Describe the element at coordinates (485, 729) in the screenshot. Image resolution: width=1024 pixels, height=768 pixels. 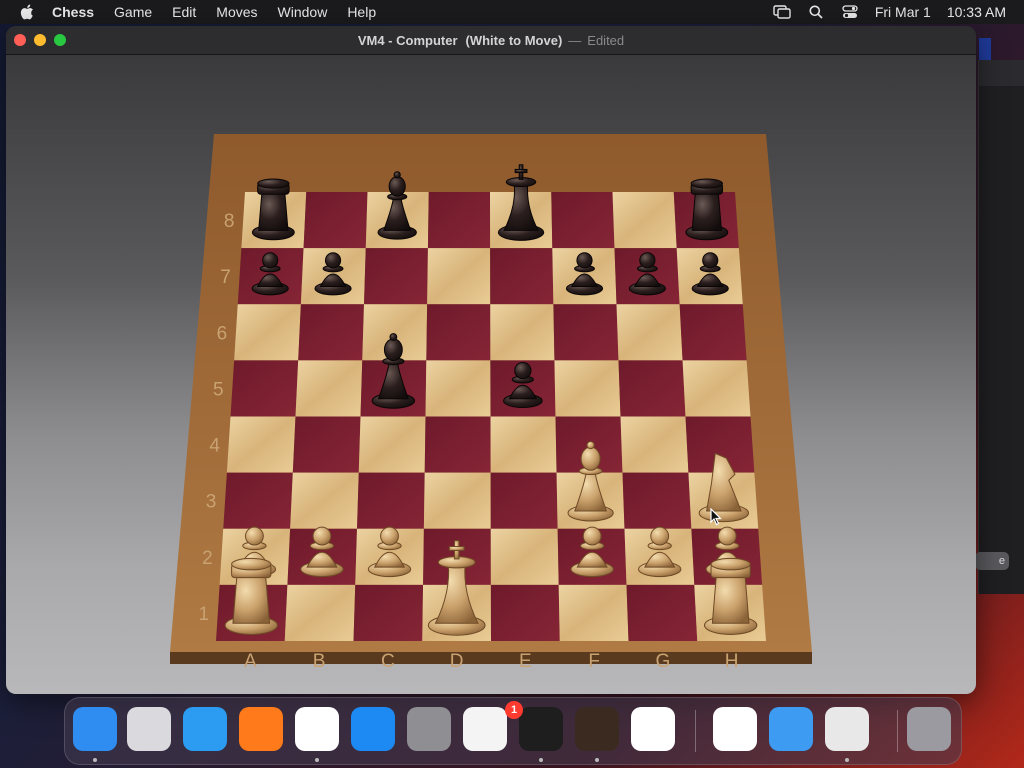
I see `textedit-icon` at that location.